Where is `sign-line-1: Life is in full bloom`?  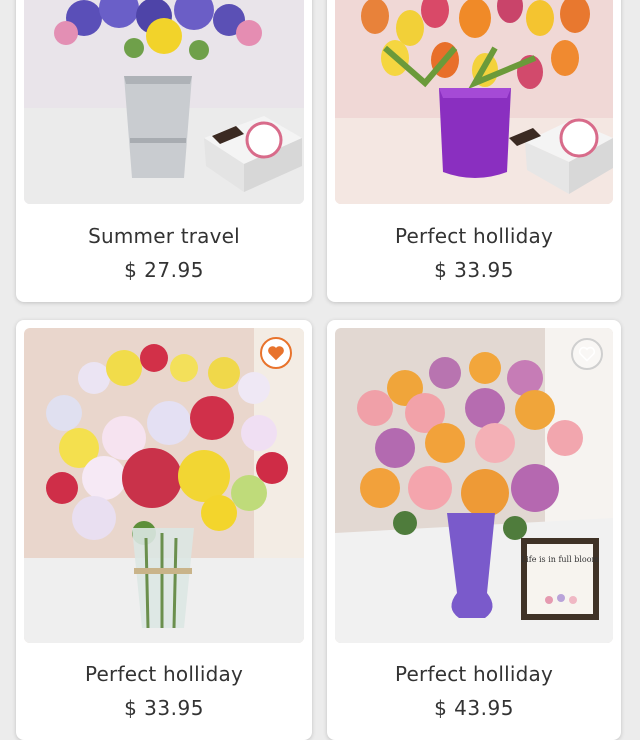
sign-line-1: Life is in full bloom is located at coordinates (560, 559).